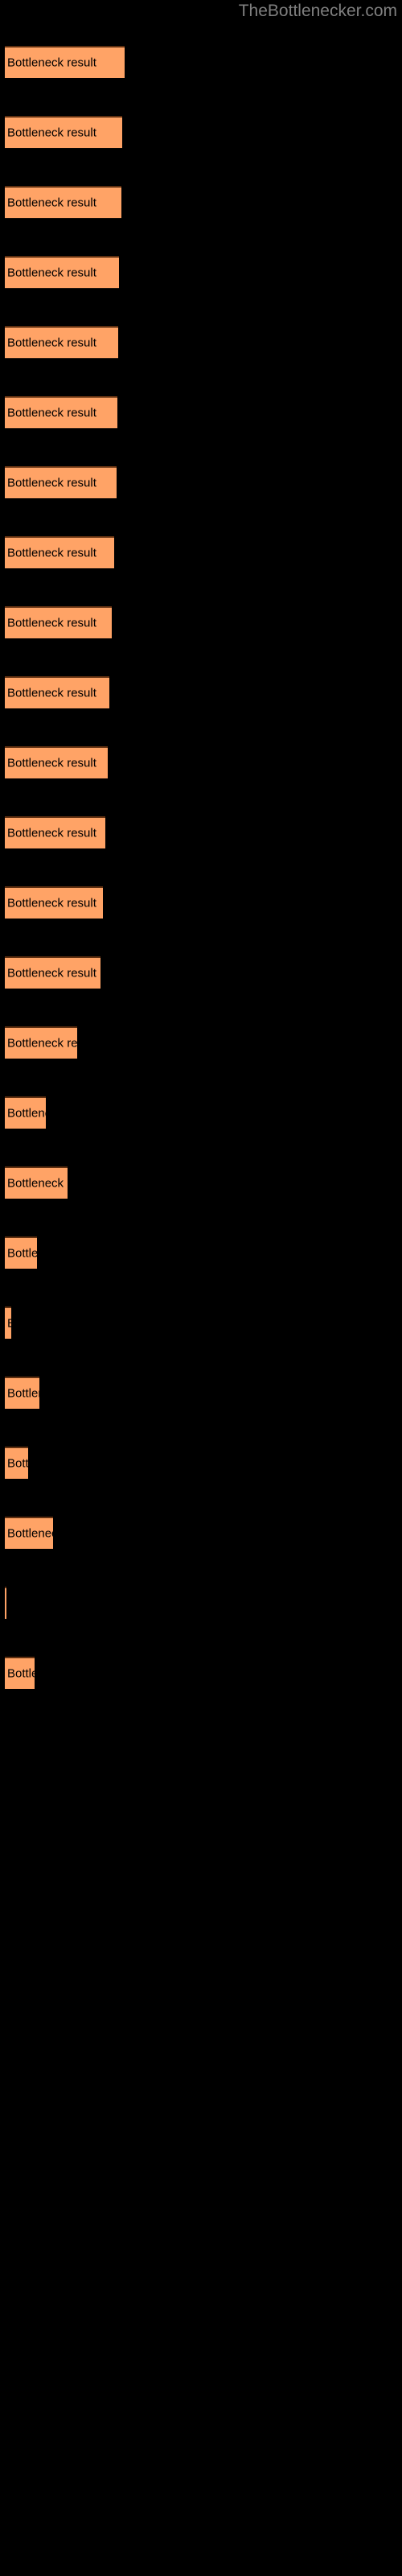  I want to click on bar-22: Bottleneck result, so click(29, 1533).